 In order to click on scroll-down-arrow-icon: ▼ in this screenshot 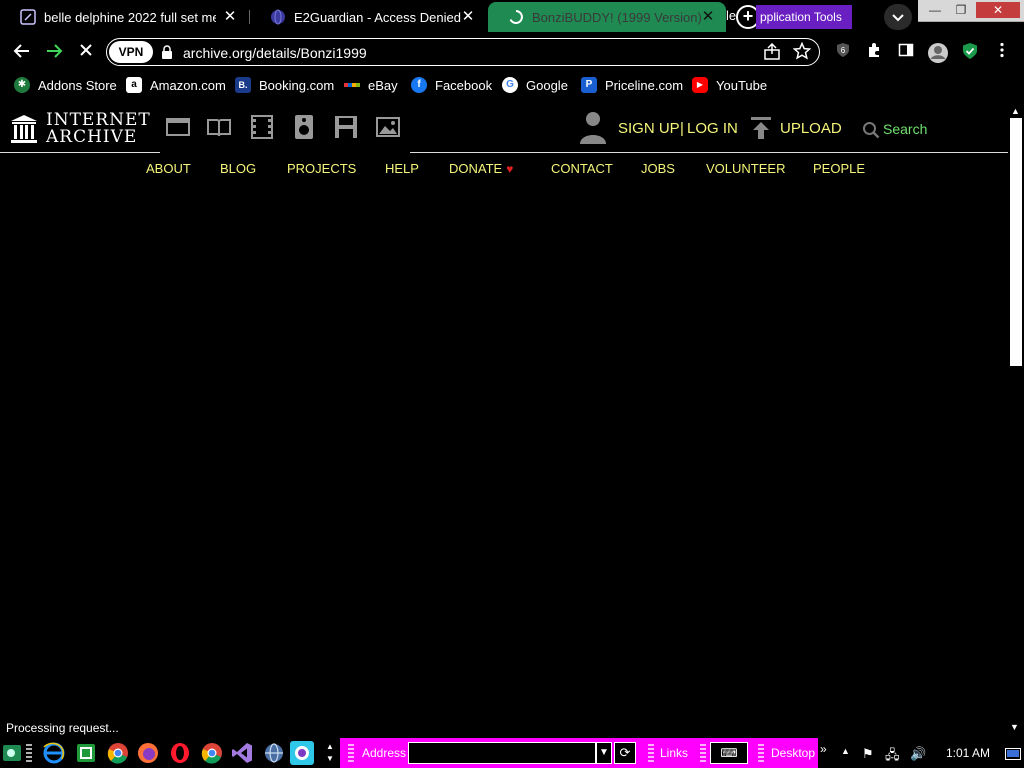, I will do `click(1014, 727)`.